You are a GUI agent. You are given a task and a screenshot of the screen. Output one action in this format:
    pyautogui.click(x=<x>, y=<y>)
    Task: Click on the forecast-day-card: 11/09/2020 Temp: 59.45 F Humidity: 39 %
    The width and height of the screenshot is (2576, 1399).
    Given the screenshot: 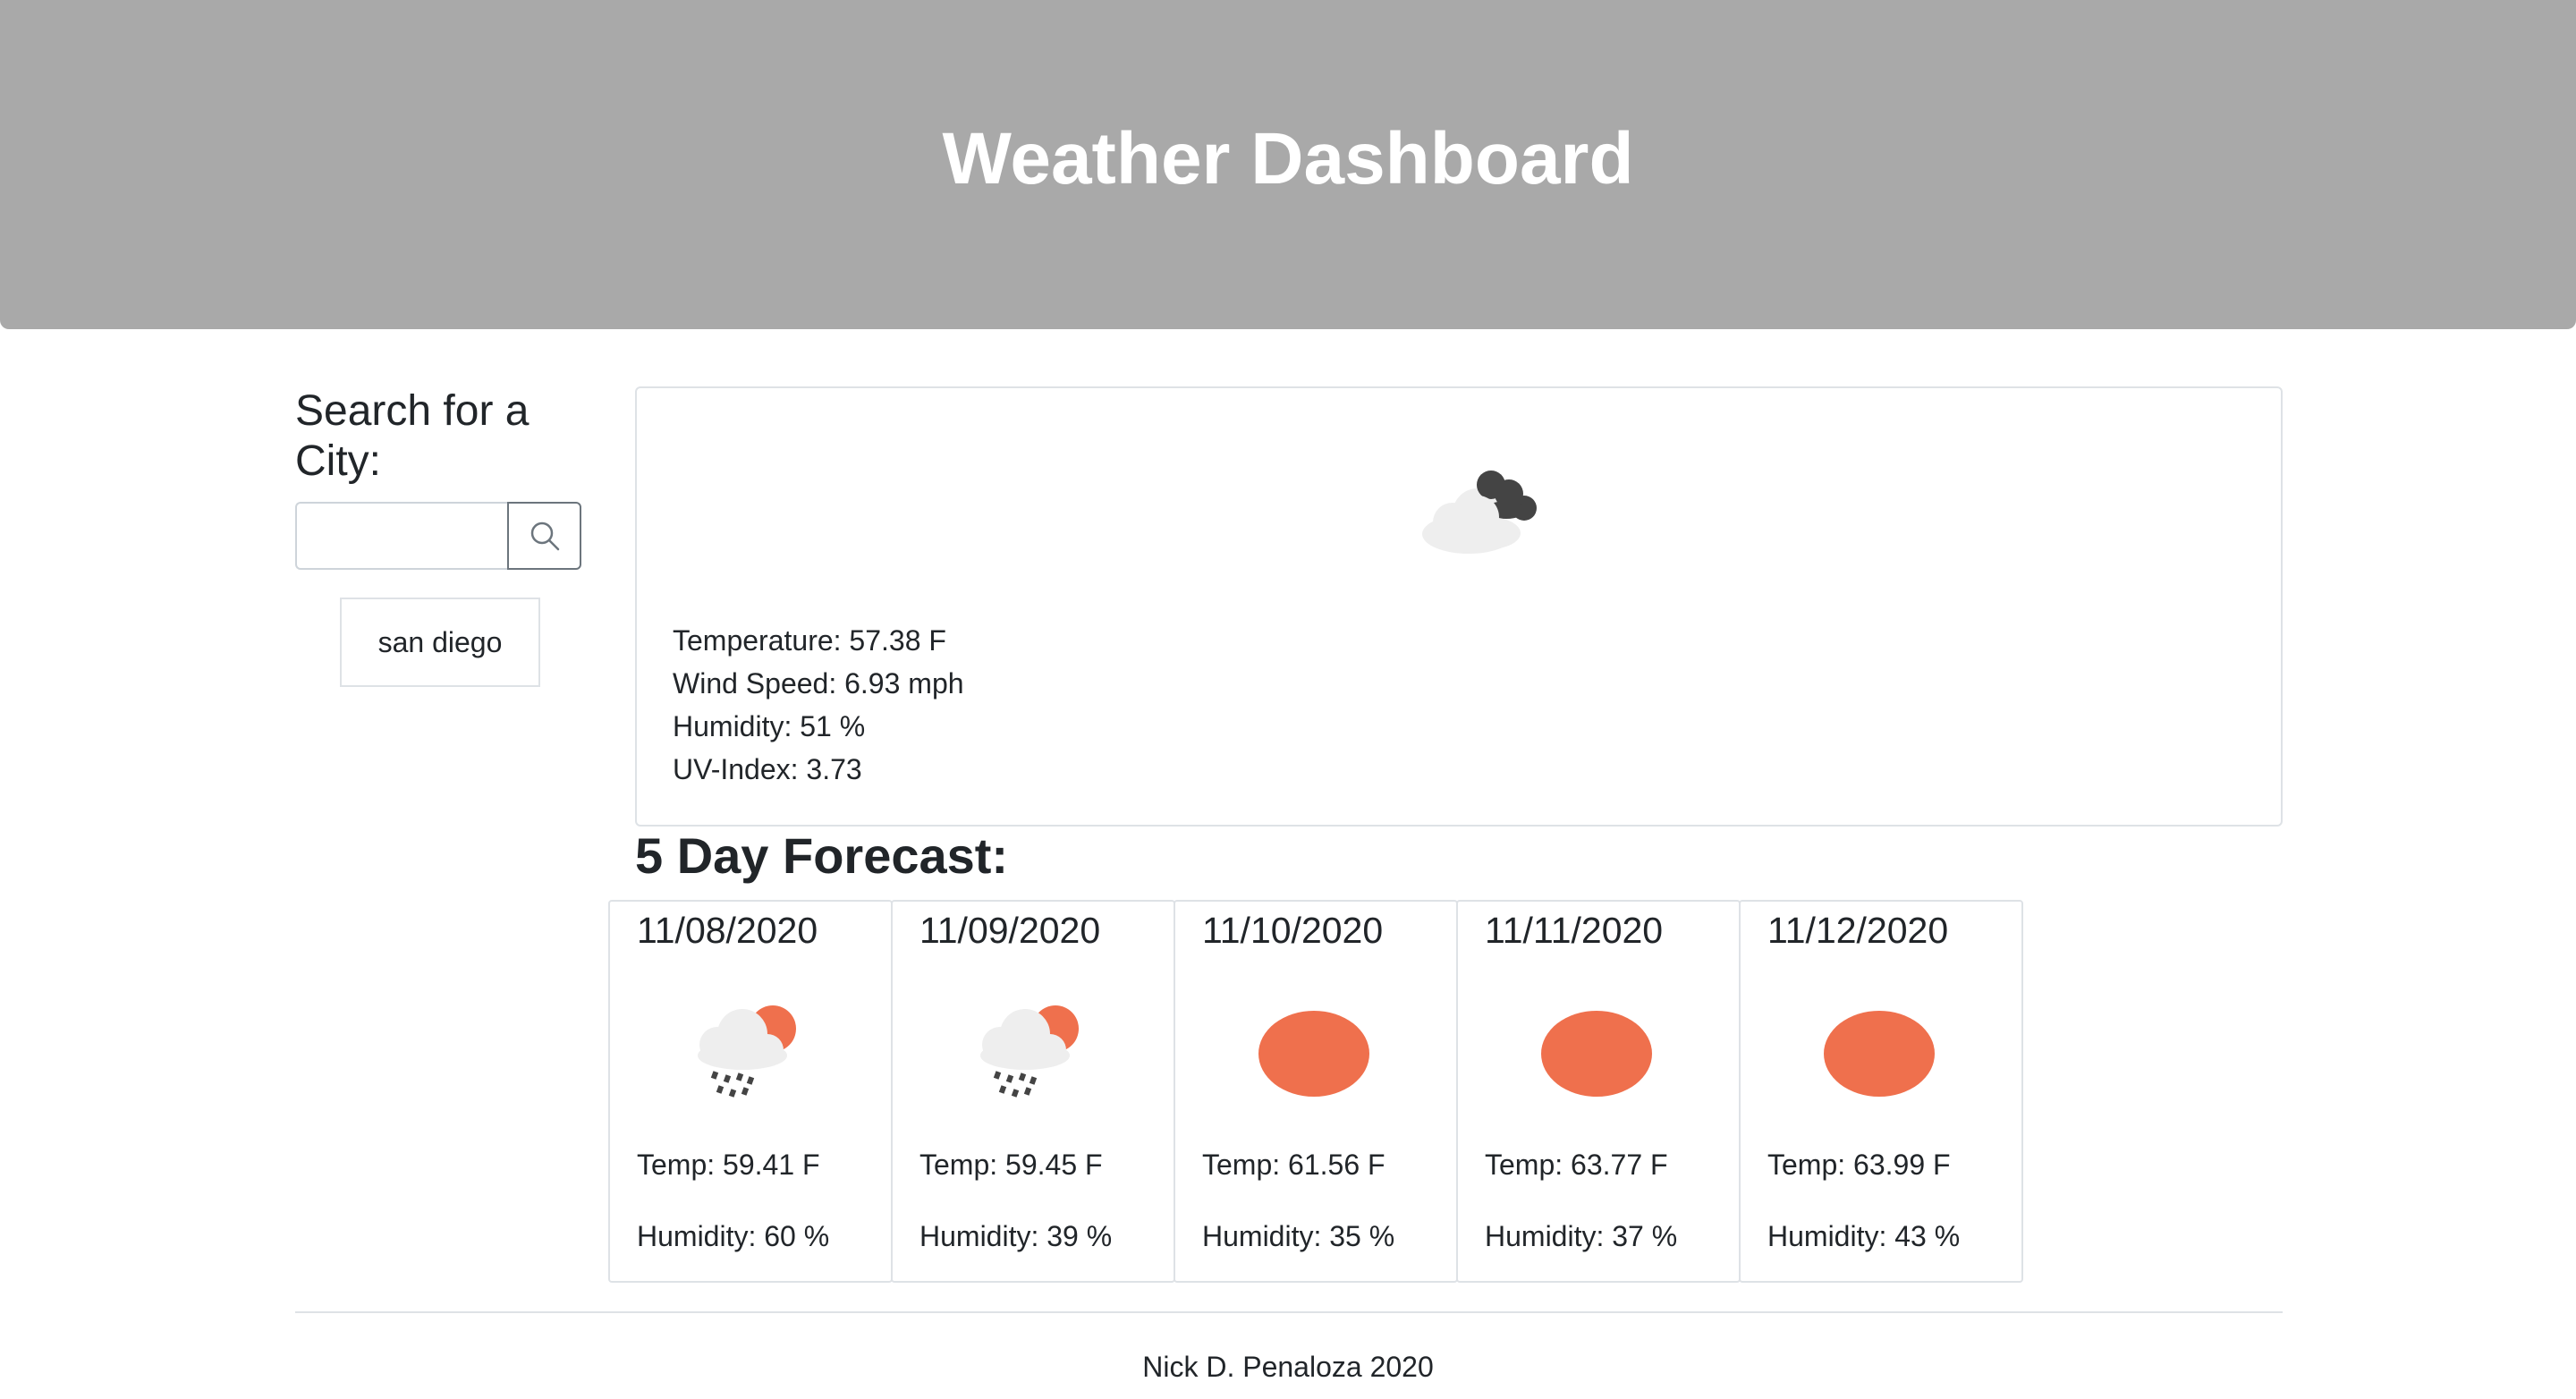 What is the action you would take?
    pyautogui.click(x=1033, y=1091)
    